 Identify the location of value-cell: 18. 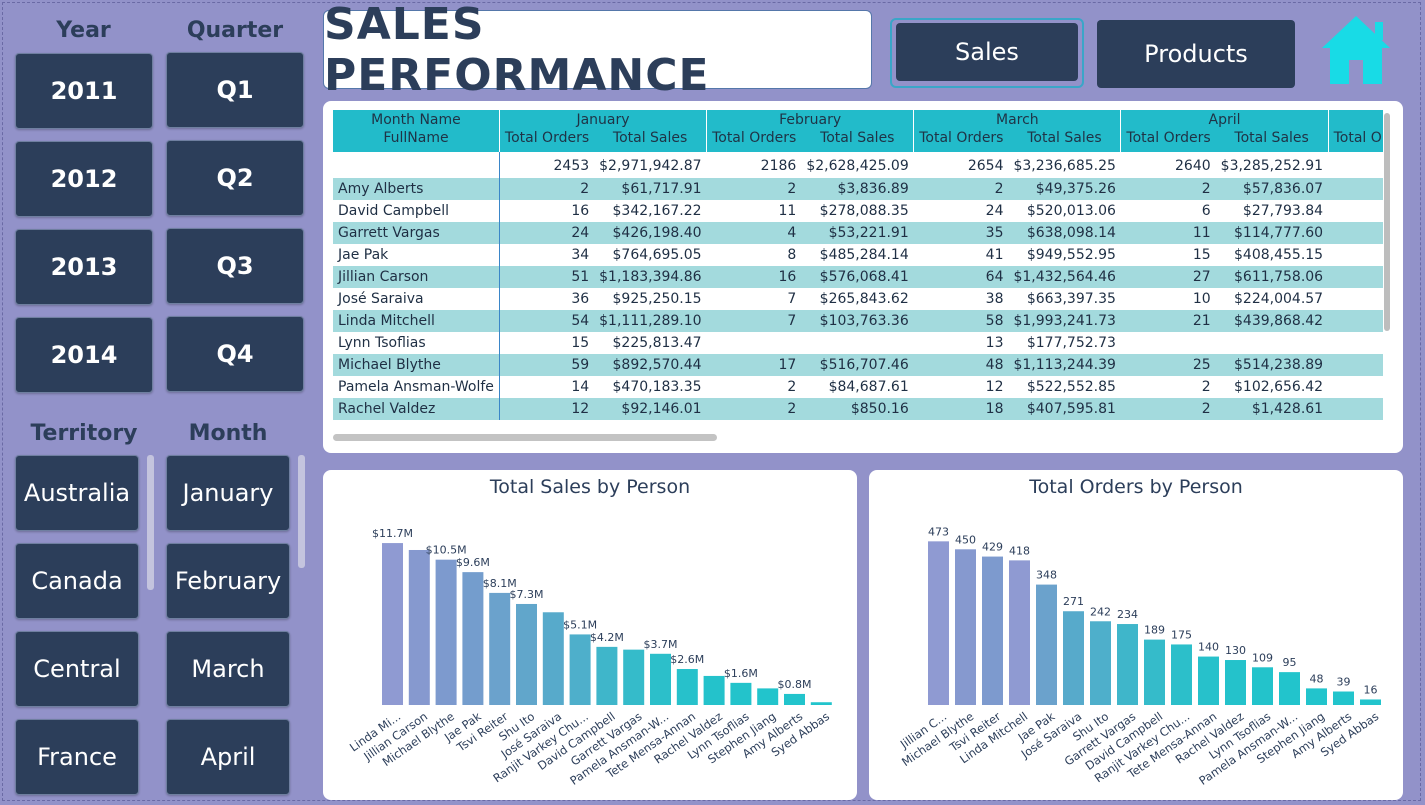
(994, 409).